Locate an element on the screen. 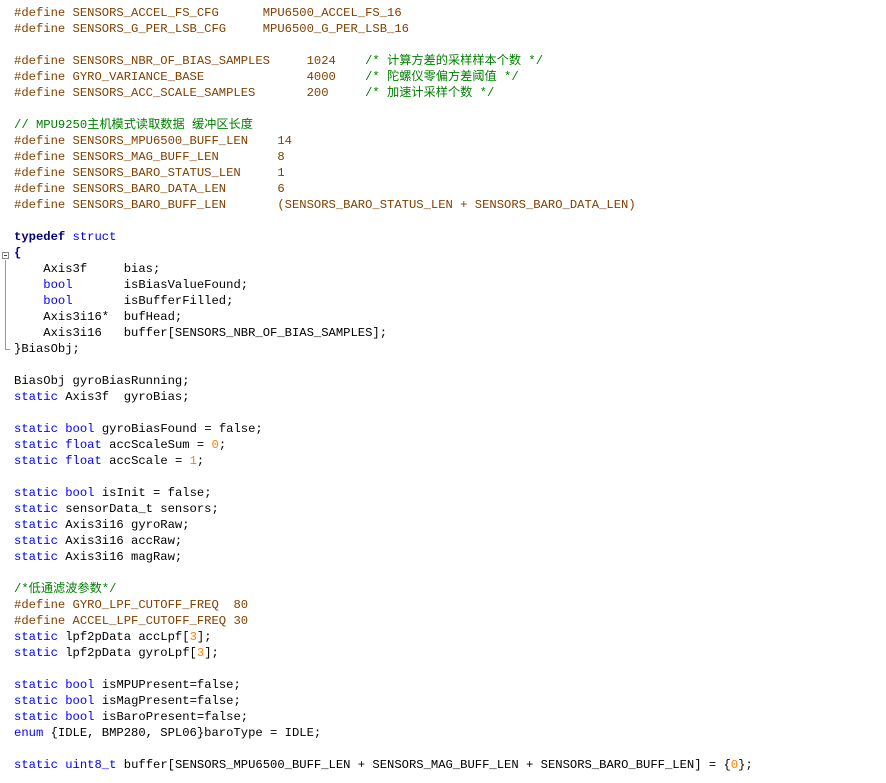  define-directive: #define SENSORS_MPU6500_BUFF_LEN is located at coordinates (131, 141).